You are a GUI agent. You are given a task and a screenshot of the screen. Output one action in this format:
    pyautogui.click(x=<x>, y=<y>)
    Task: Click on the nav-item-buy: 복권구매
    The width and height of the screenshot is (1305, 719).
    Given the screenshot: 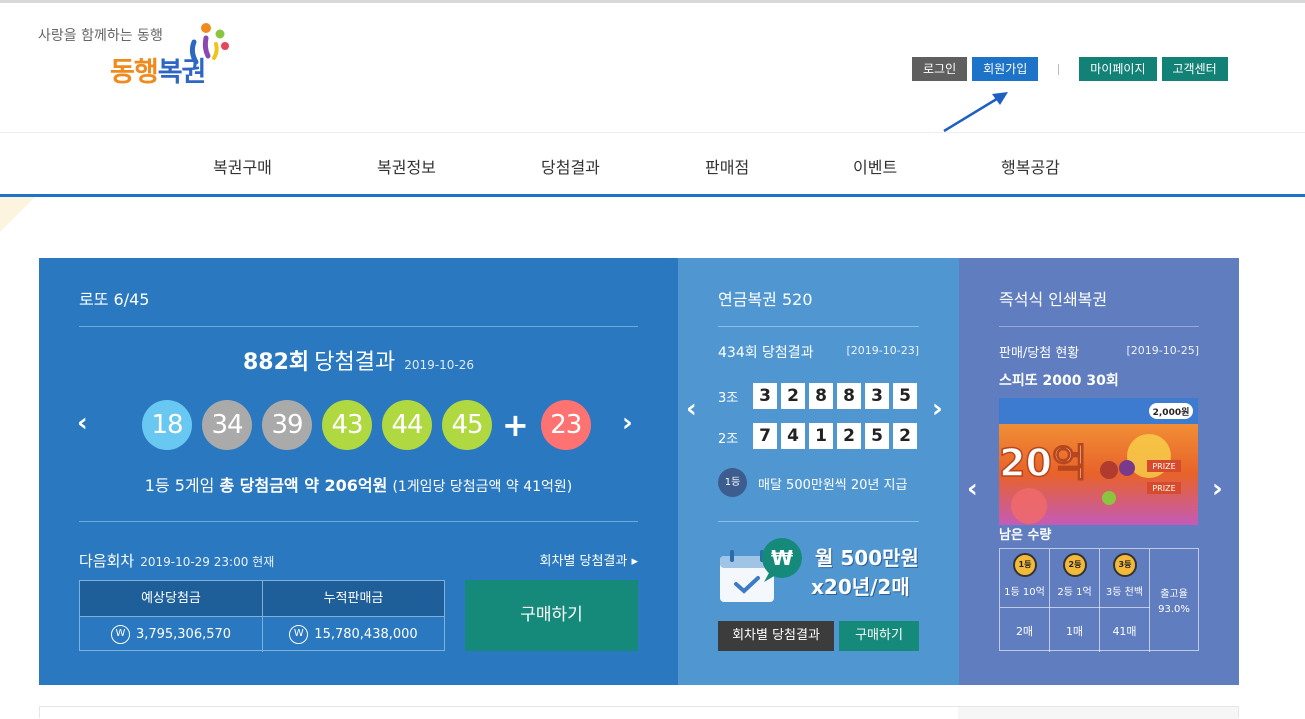 What is the action you would take?
    pyautogui.click(x=242, y=166)
    